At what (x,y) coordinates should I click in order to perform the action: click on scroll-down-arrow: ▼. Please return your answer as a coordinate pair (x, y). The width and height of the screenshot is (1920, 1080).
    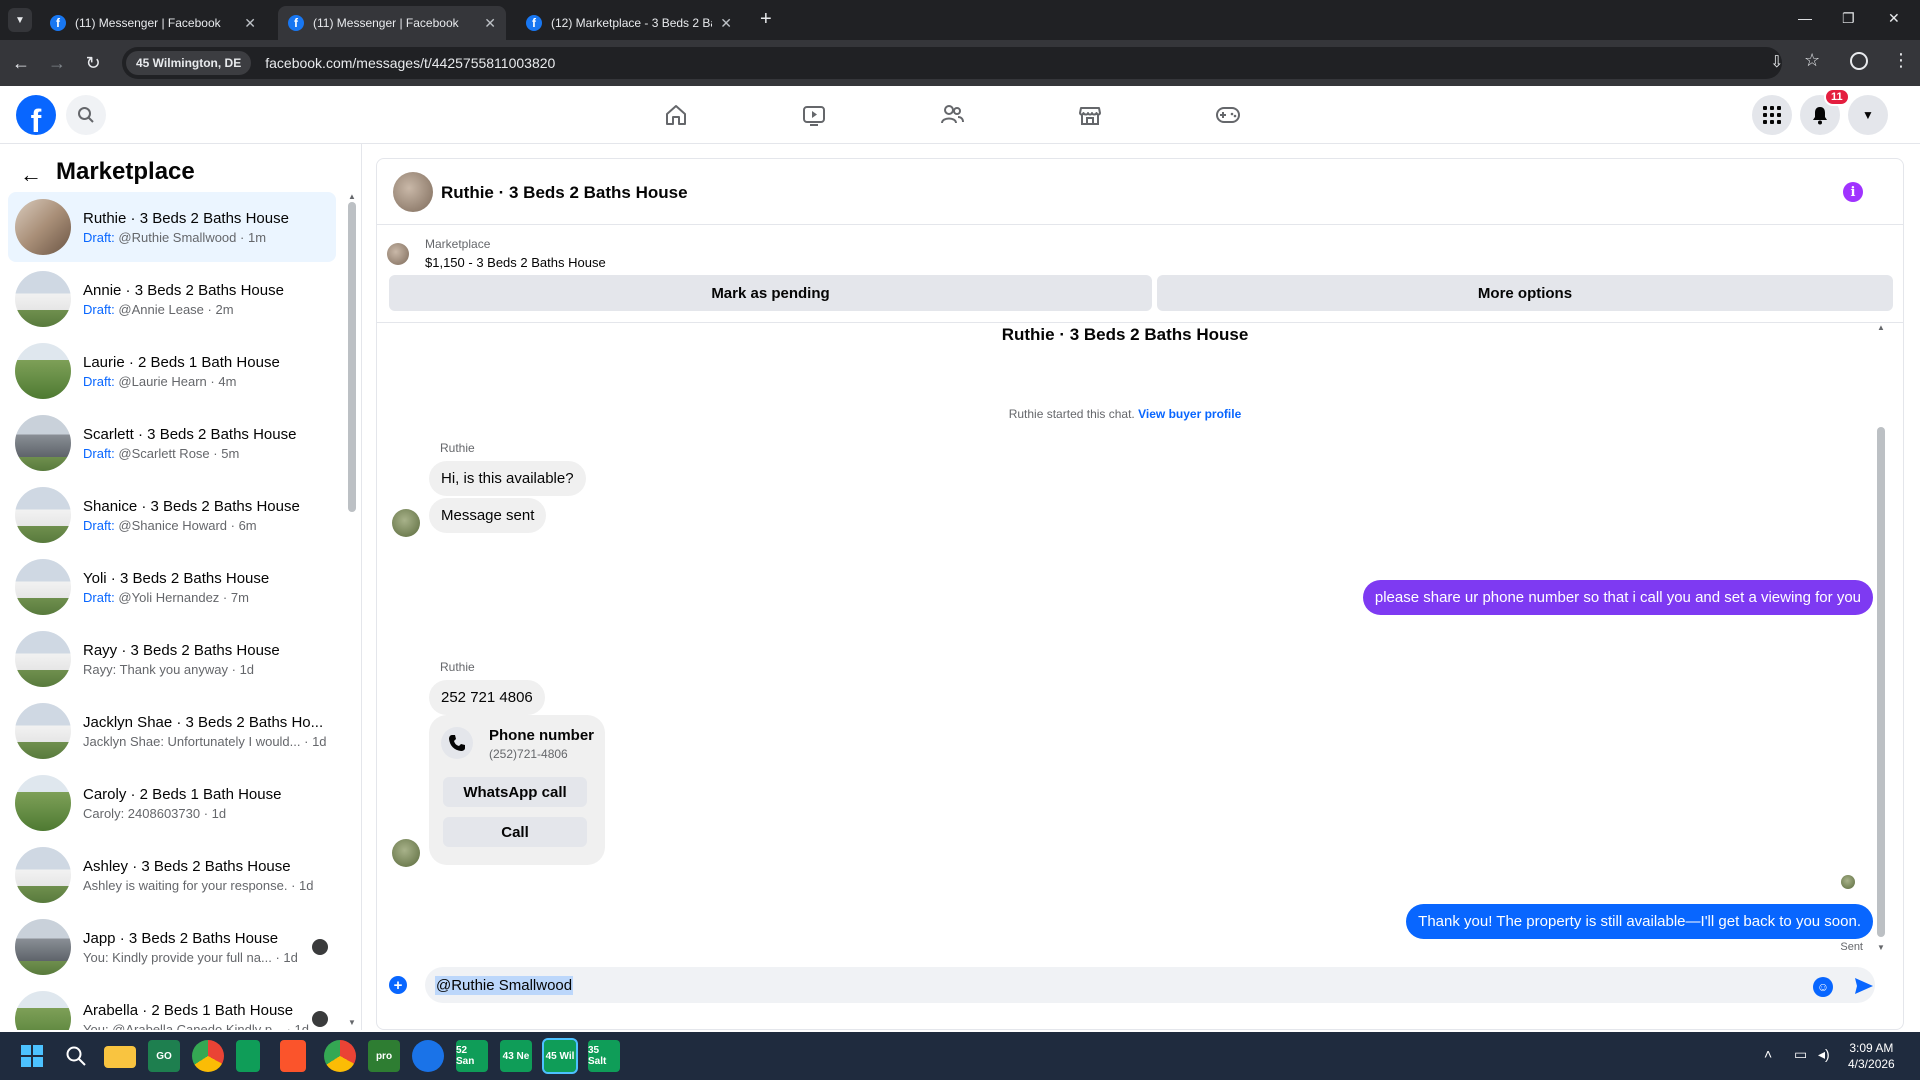
    Looking at the image, I should click on (352, 1022).